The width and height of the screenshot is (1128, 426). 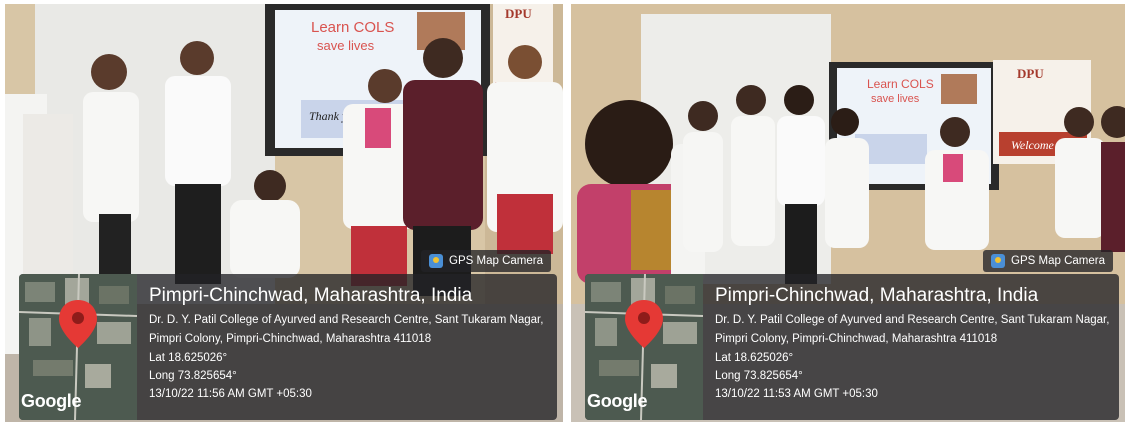 I want to click on location-timestamp: 13/10/22 11:53 AM GMT +05:30, so click(x=796, y=394).